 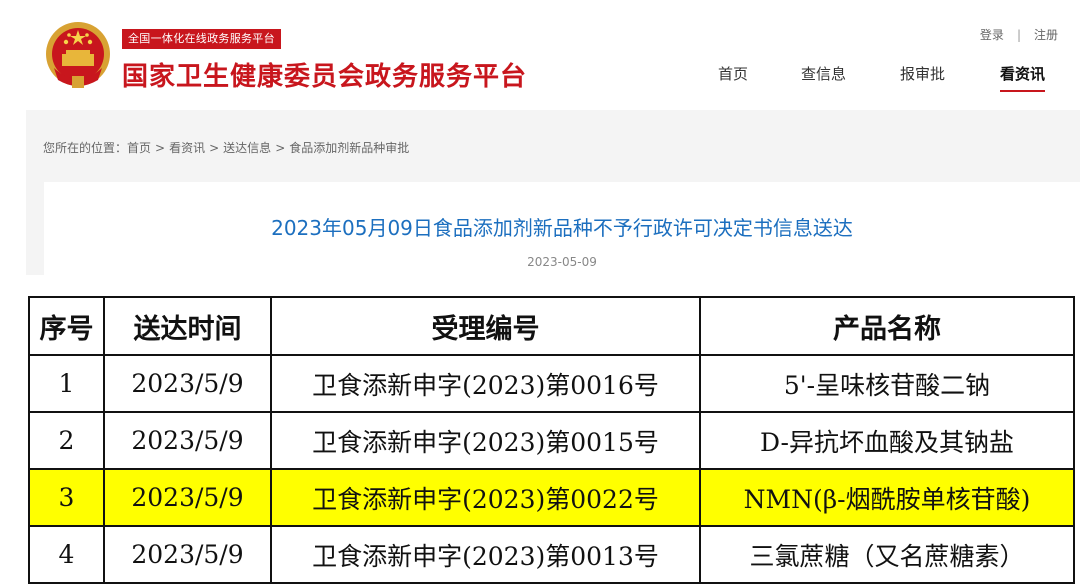 What do you see at coordinates (562, 262) in the screenshot?
I see `article-date: 2023-05-09` at bounding box center [562, 262].